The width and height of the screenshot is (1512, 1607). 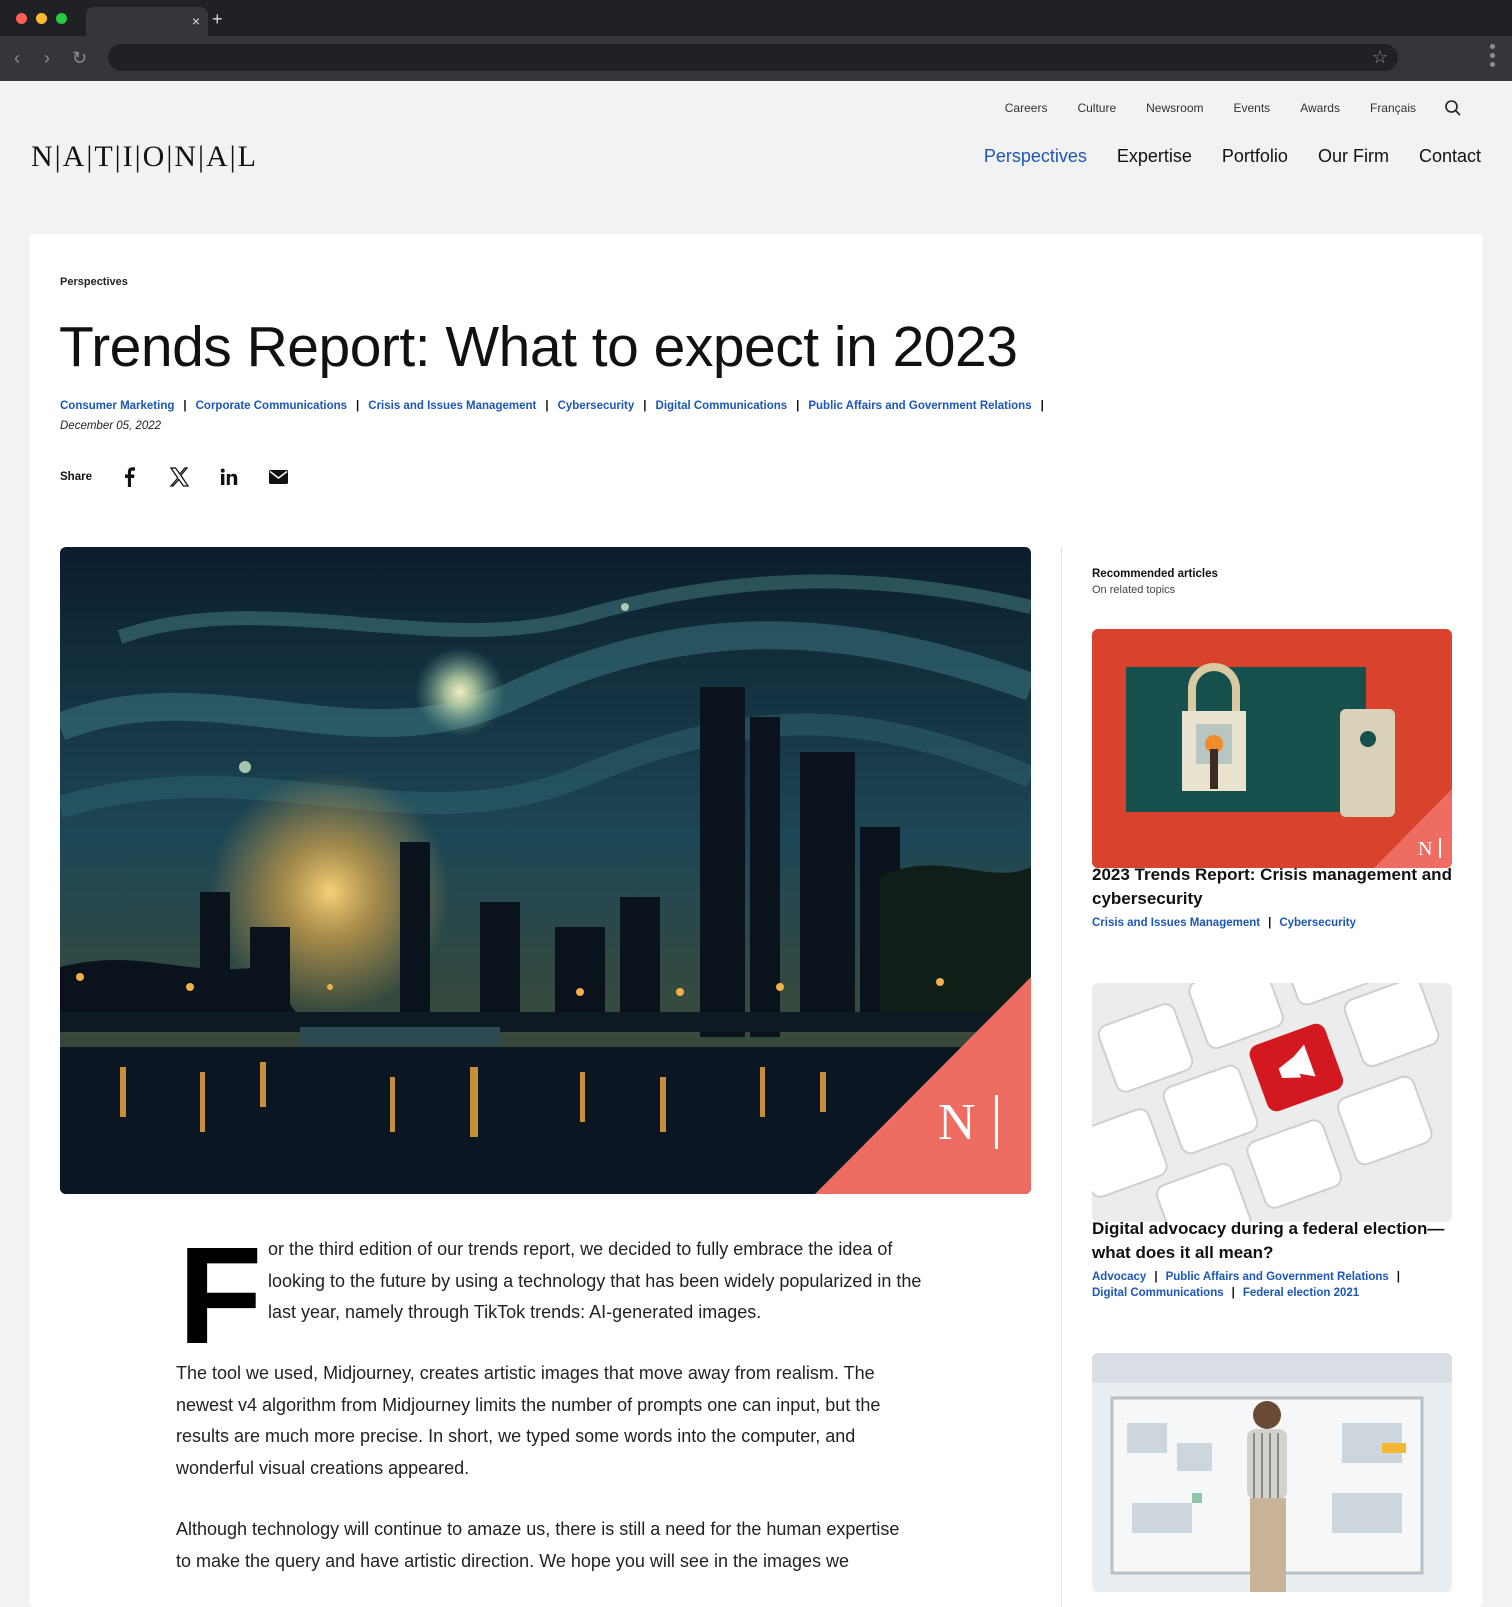 What do you see at coordinates (41, 18) in the screenshot?
I see `minimize-window-icon` at bounding box center [41, 18].